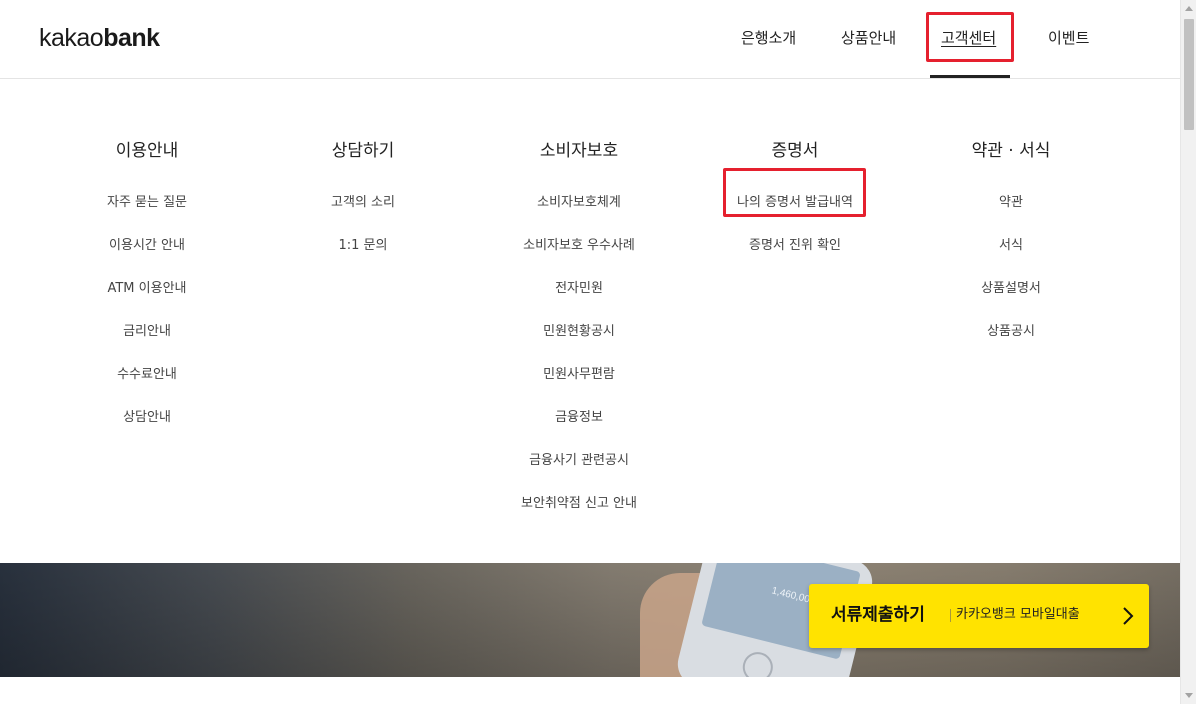  I want to click on menu-item-product-disclosure: 상품공시, so click(1011, 331).